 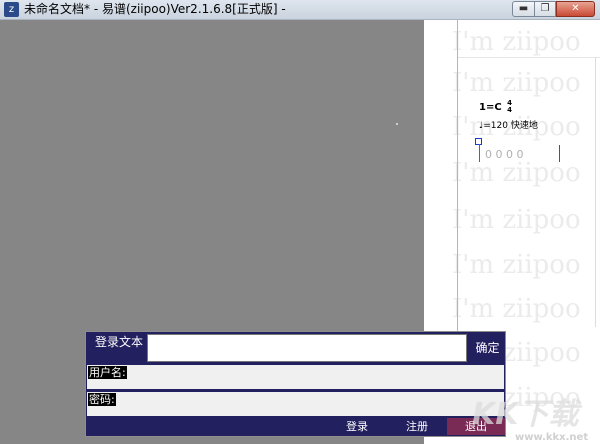 I want to click on window-title: 未命名文档* - 易谱(ziipoo)Ver2.1.6.8[正式版] -, so click(x=155, y=9).